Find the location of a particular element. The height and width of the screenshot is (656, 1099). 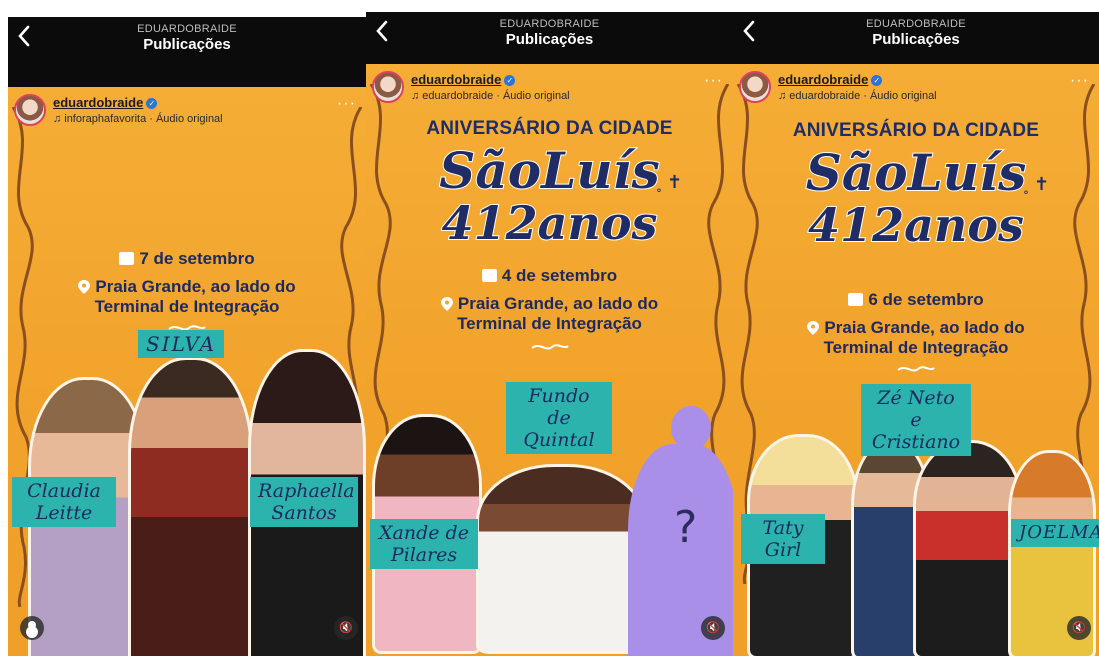

event-date: 4 de setembro is located at coordinates (549, 276).